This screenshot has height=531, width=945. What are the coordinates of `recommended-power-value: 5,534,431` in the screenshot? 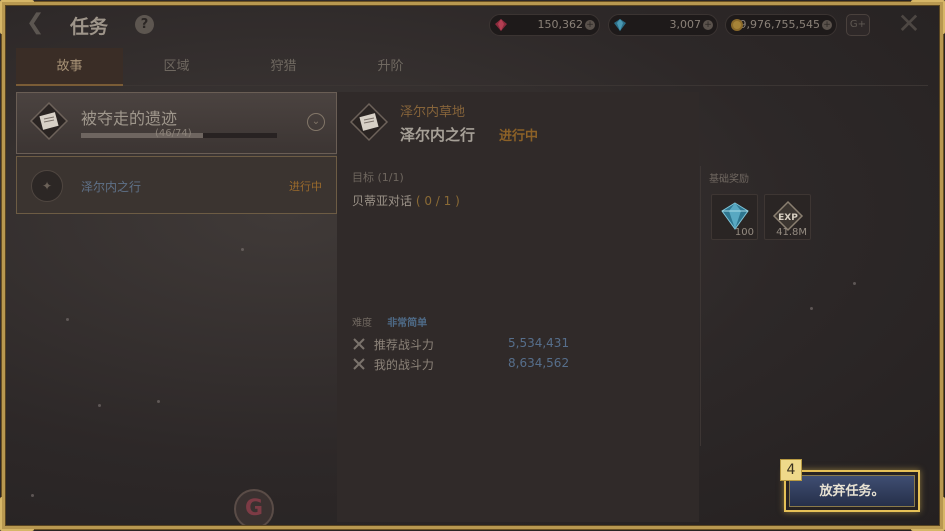 It's located at (539, 343).